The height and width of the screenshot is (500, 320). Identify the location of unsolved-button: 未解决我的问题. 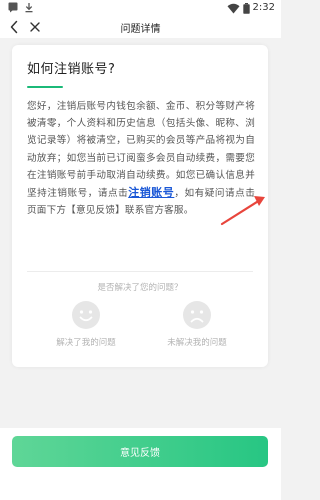
(197, 324).